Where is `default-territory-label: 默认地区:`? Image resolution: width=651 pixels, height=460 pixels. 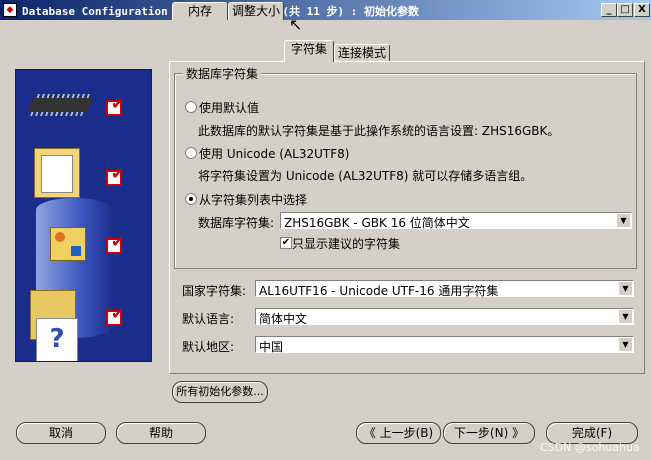 default-territory-label: 默认地区: is located at coordinates (208, 347).